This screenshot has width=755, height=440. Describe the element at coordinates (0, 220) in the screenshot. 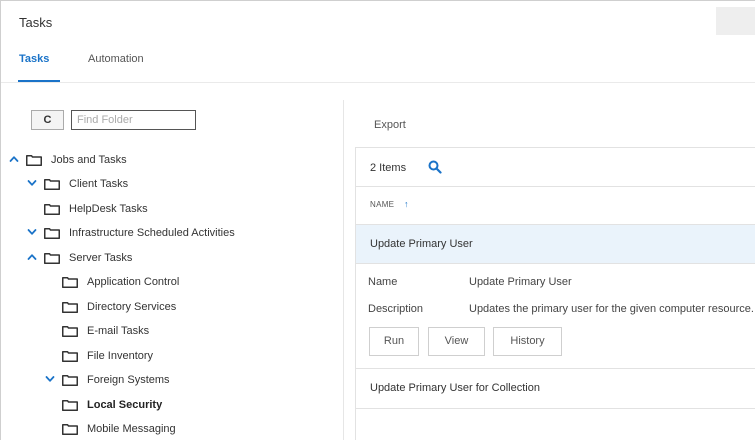

I see `window-left-border` at that location.